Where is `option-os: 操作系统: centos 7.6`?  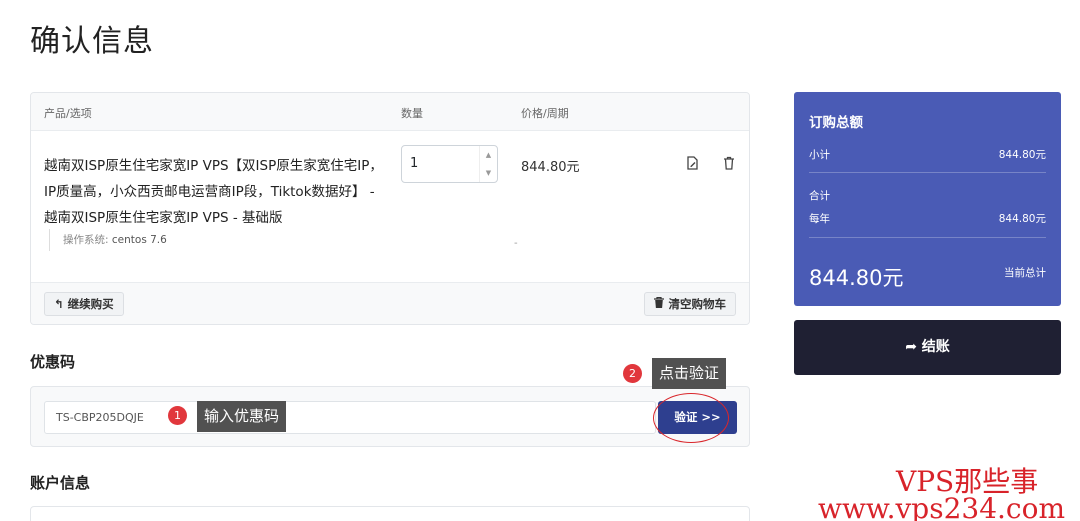 option-os: 操作系统: centos 7.6 is located at coordinates (108, 240).